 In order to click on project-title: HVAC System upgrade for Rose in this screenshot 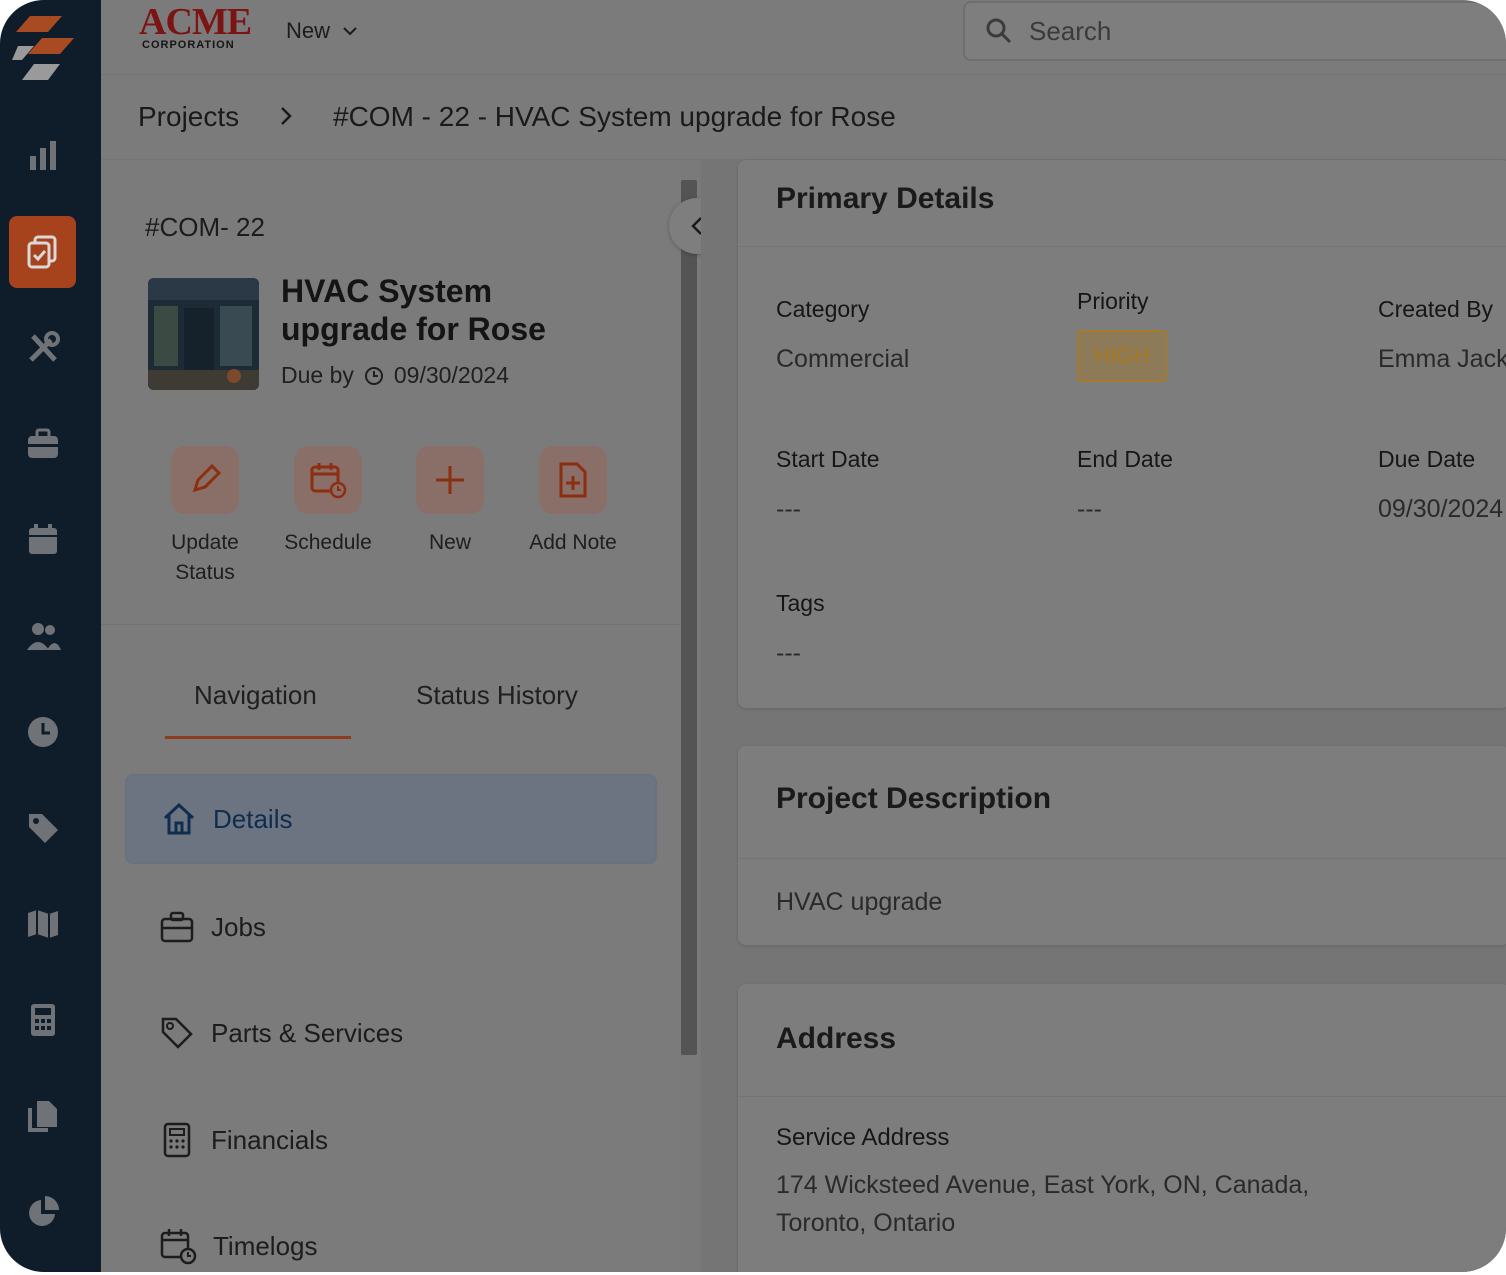, I will do `click(413, 310)`.